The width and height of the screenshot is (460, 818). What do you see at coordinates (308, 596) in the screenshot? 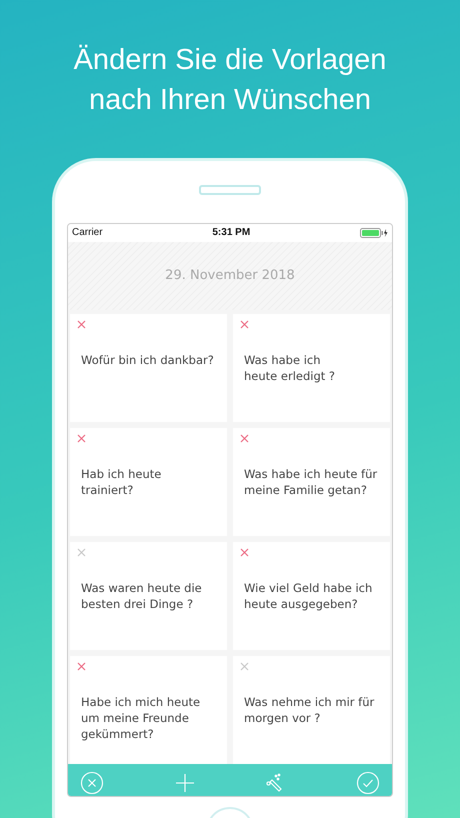
I see `card-text: Wie viel Geld habe ich heute ausgegeben?` at bounding box center [308, 596].